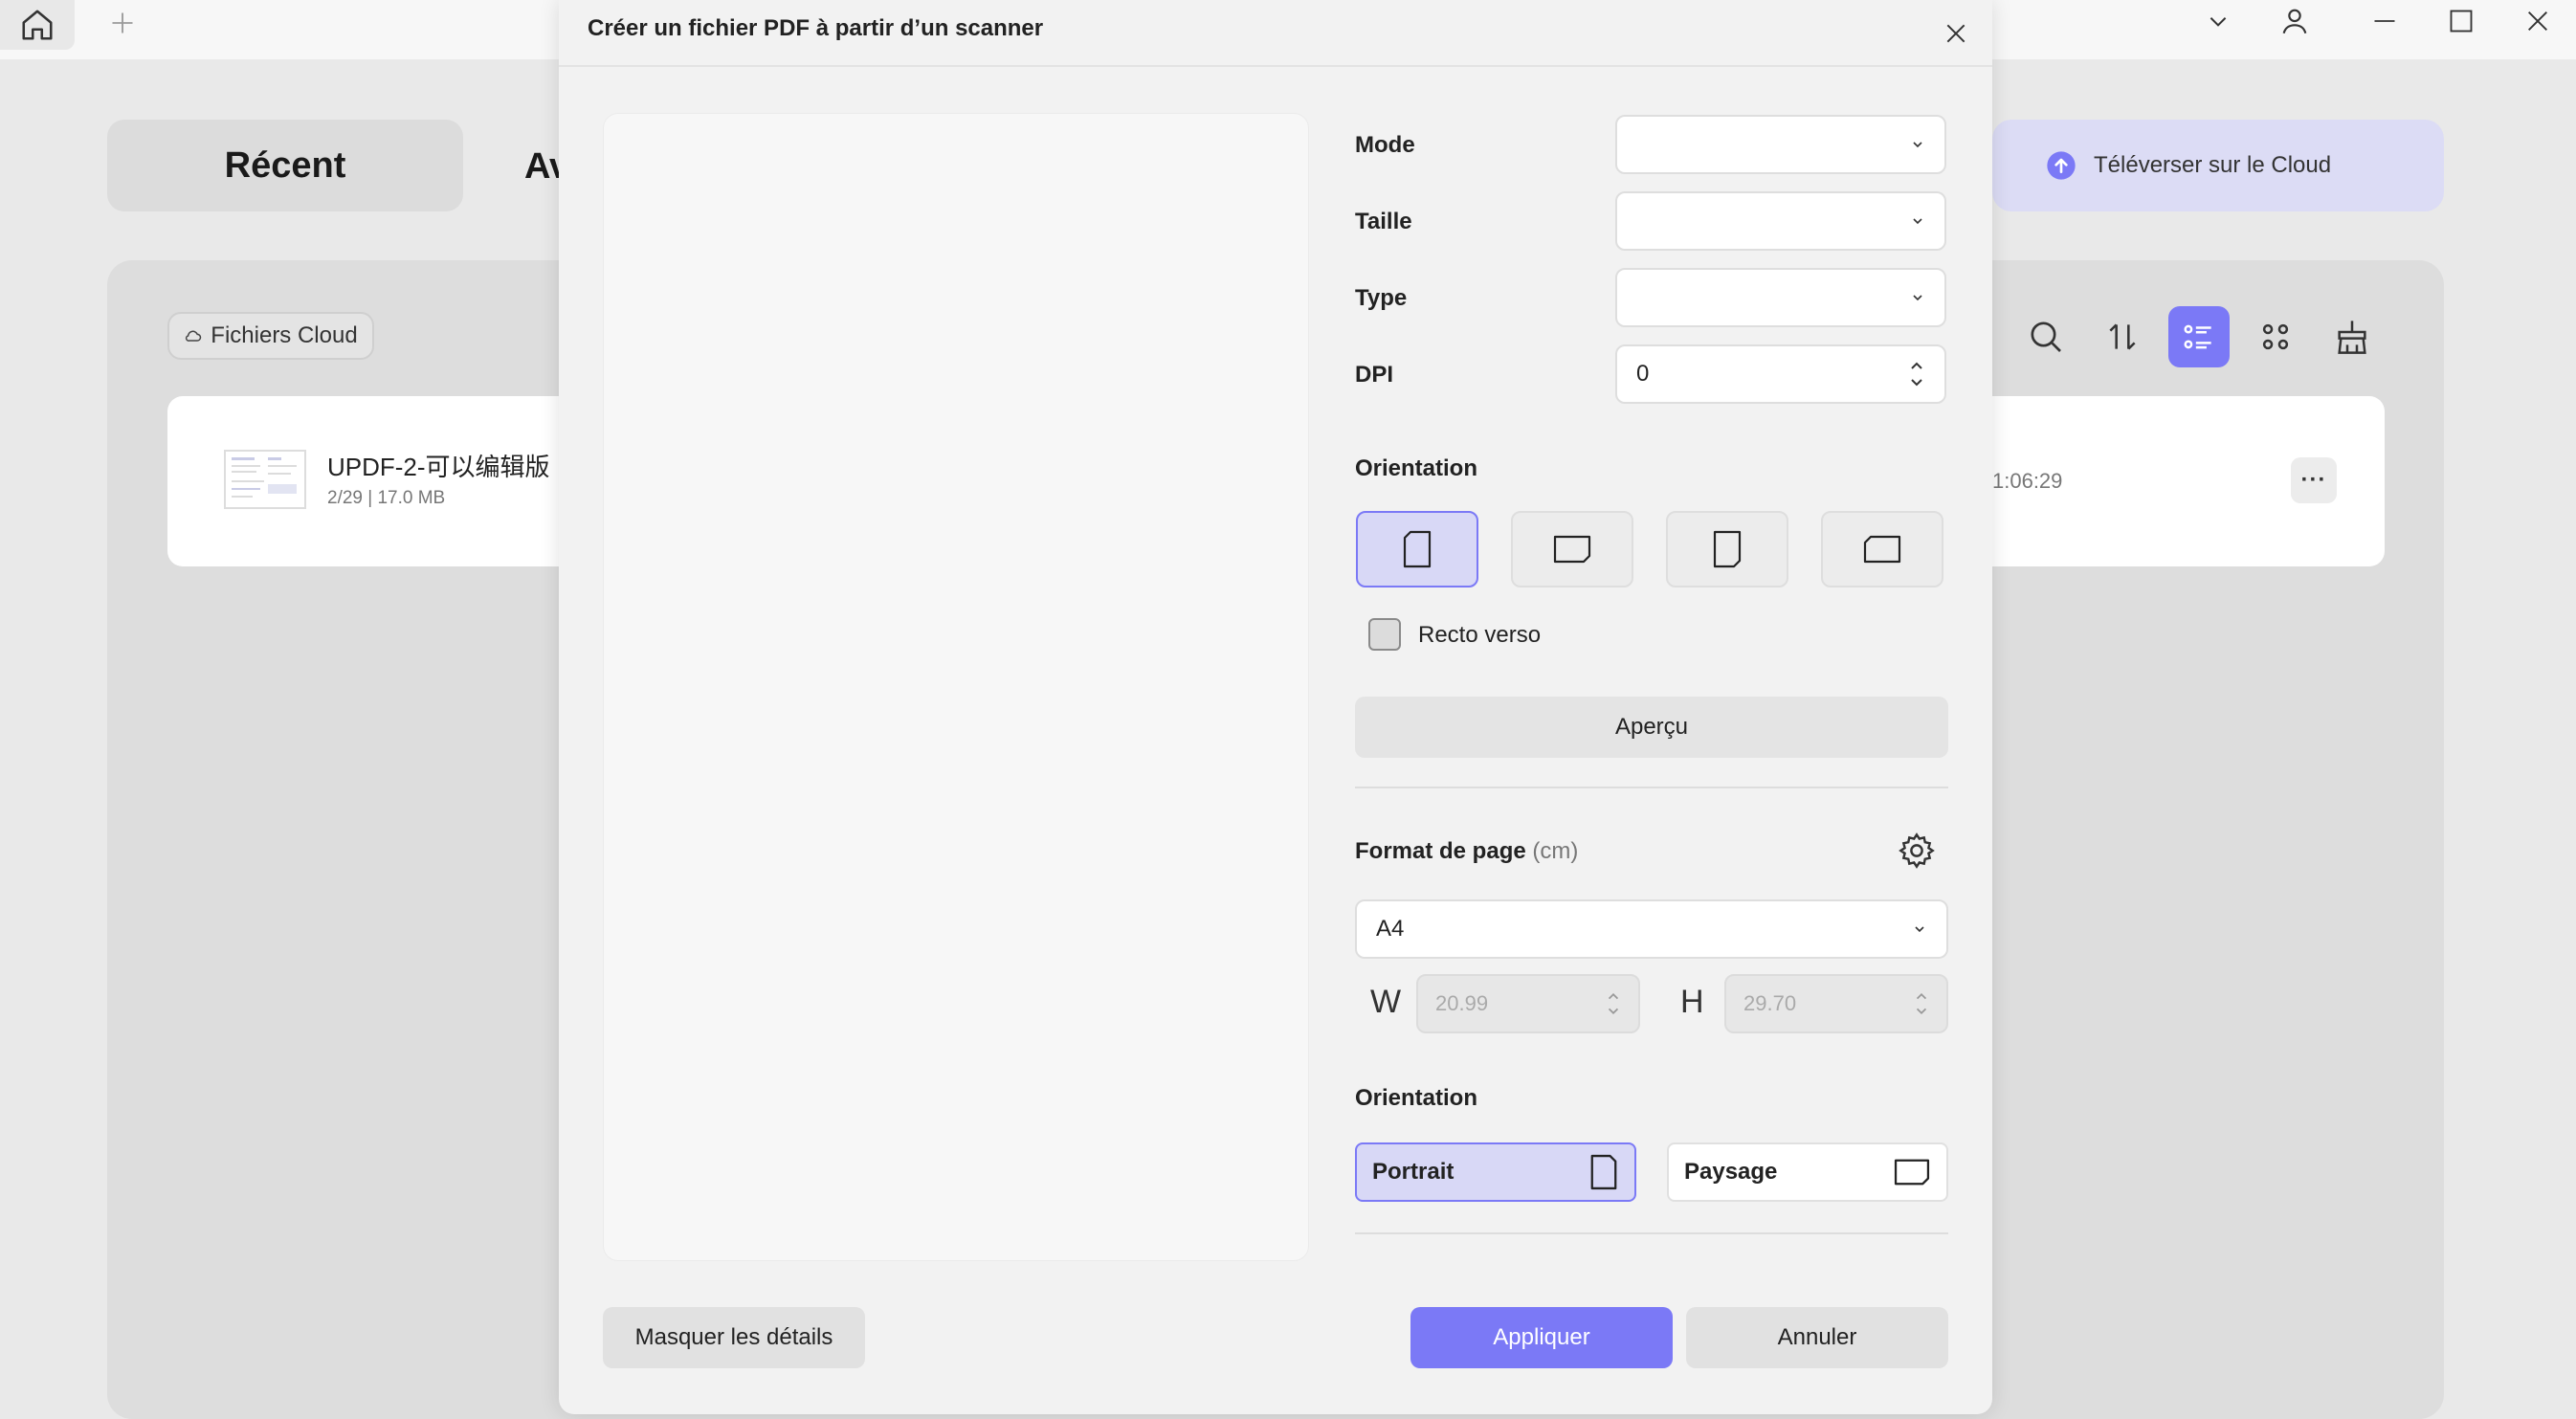 The height and width of the screenshot is (1419, 2576). I want to click on orientation-portrait-button, so click(1417, 549).